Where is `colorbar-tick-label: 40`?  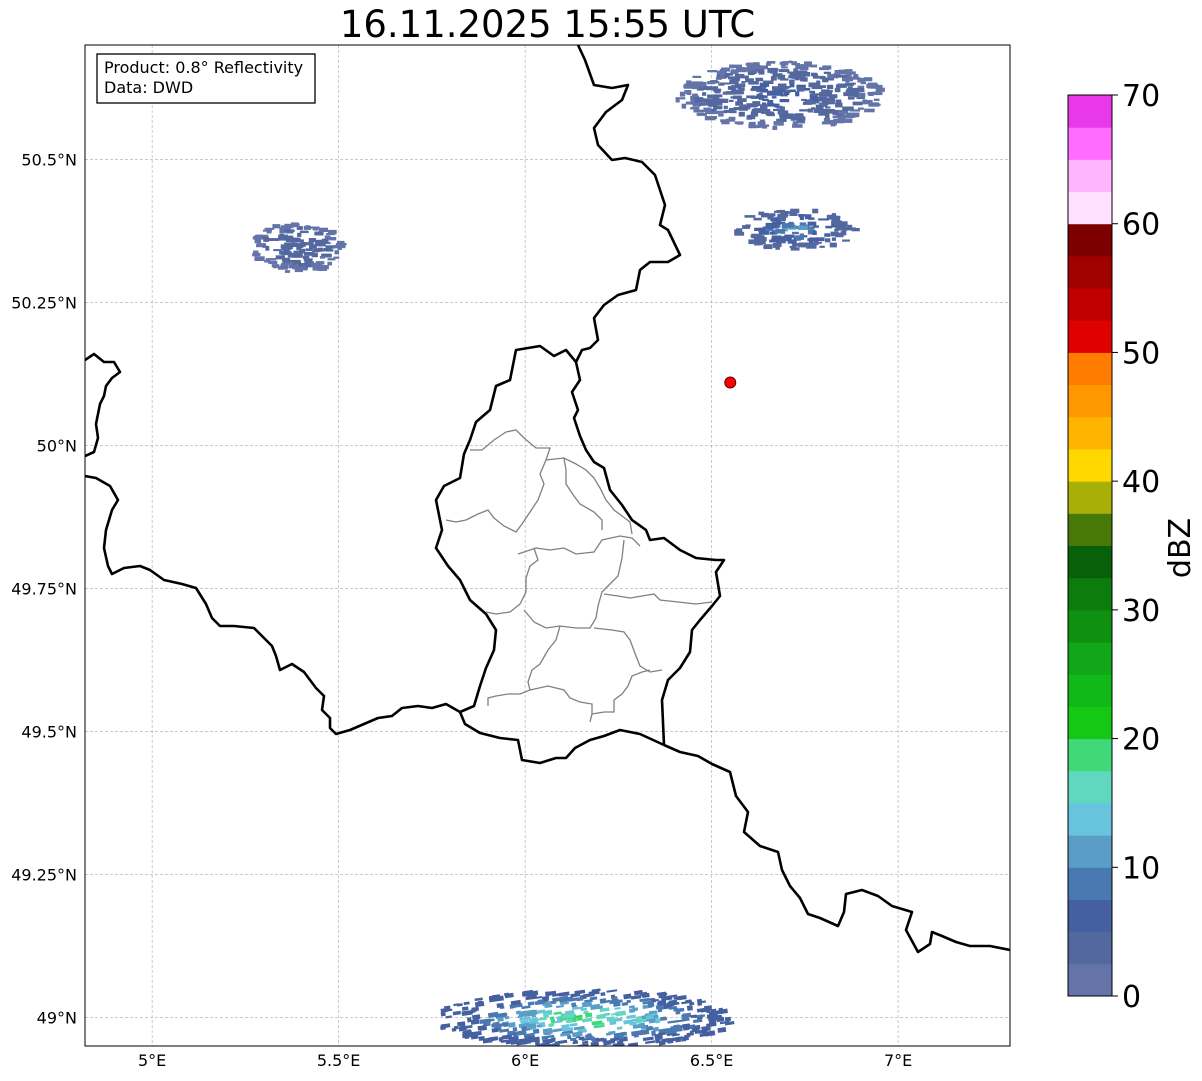 colorbar-tick-label: 40 is located at coordinates (1141, 482).